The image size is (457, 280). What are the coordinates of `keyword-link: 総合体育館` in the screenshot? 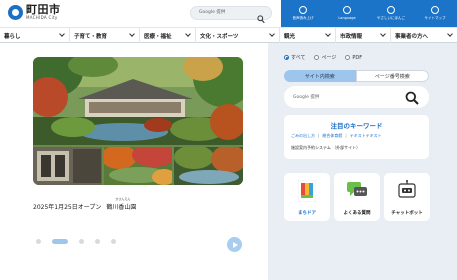 It's located at (332, 136).